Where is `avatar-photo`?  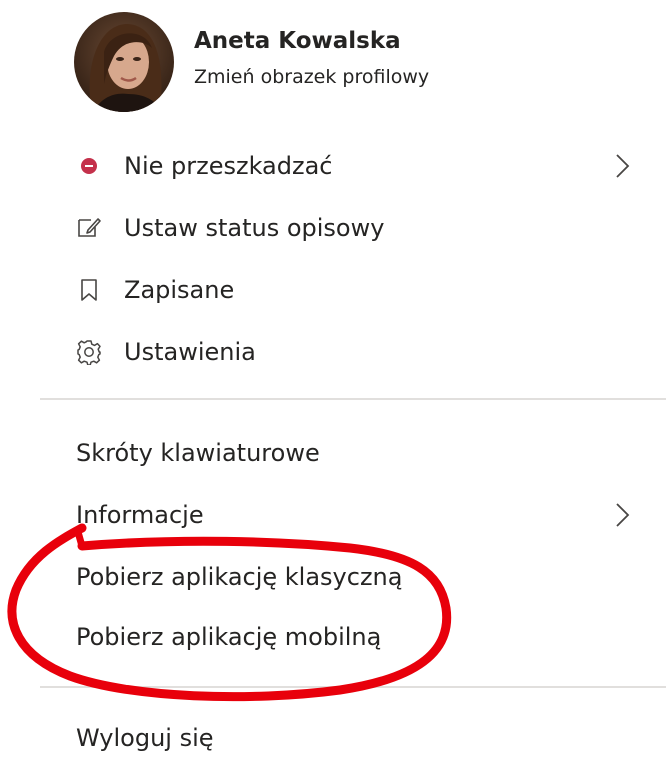
avatar-photo is located at coordinates (124, 62).